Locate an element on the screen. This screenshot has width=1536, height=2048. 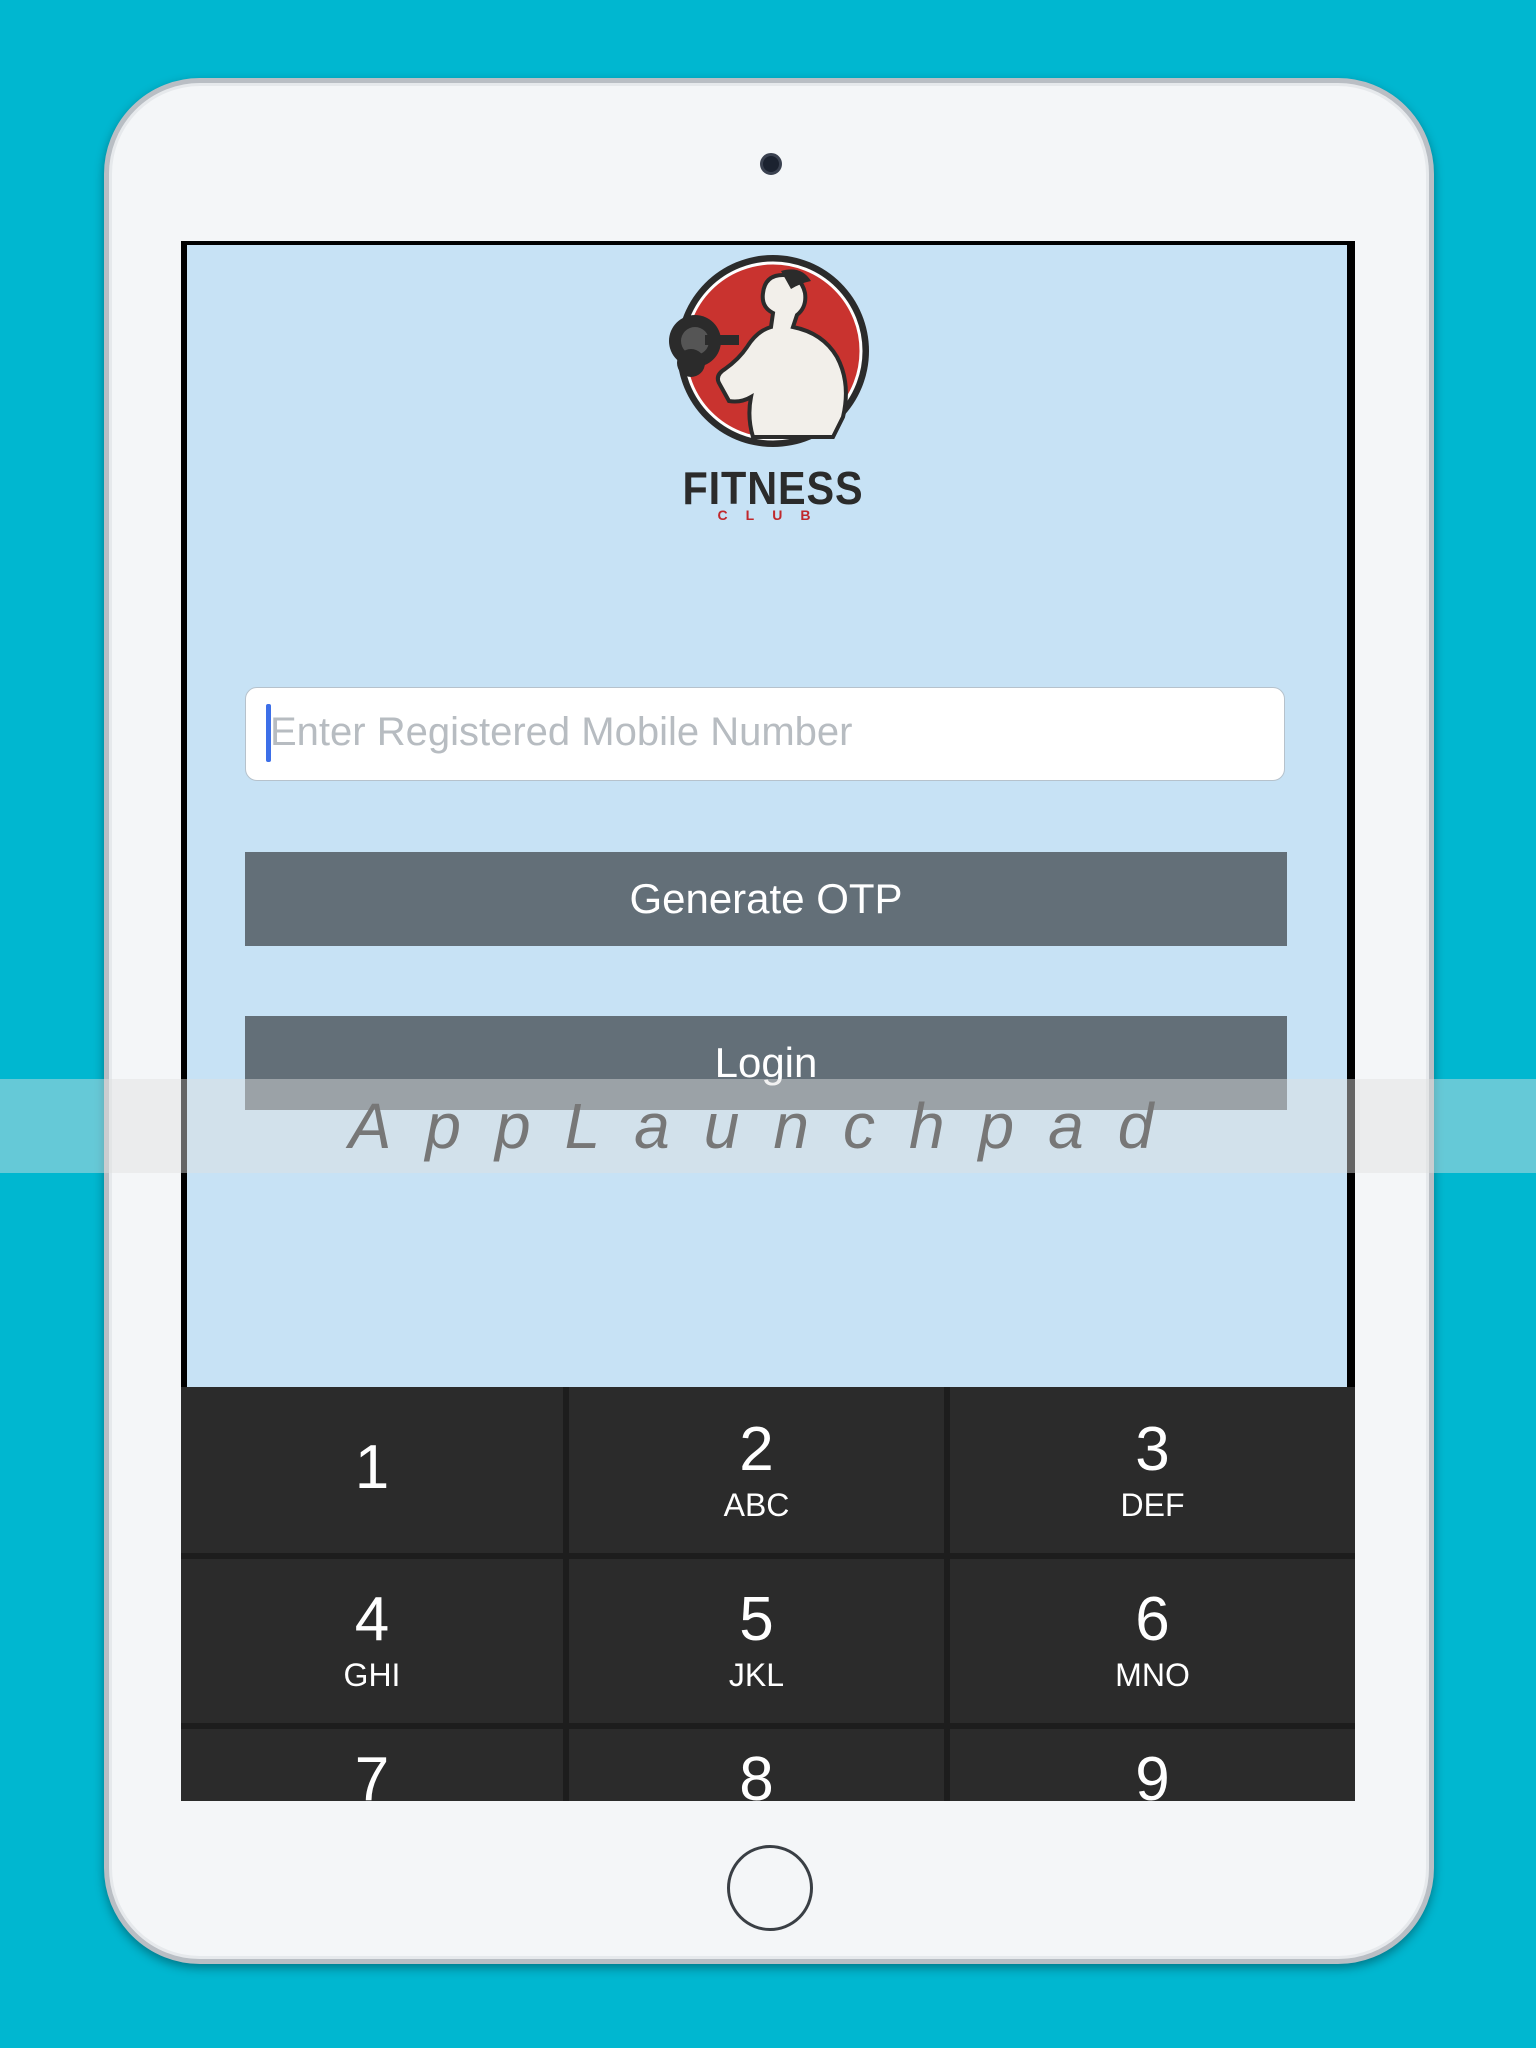
keypad-key-9: 9 is located at coordinates (1152, 1765).